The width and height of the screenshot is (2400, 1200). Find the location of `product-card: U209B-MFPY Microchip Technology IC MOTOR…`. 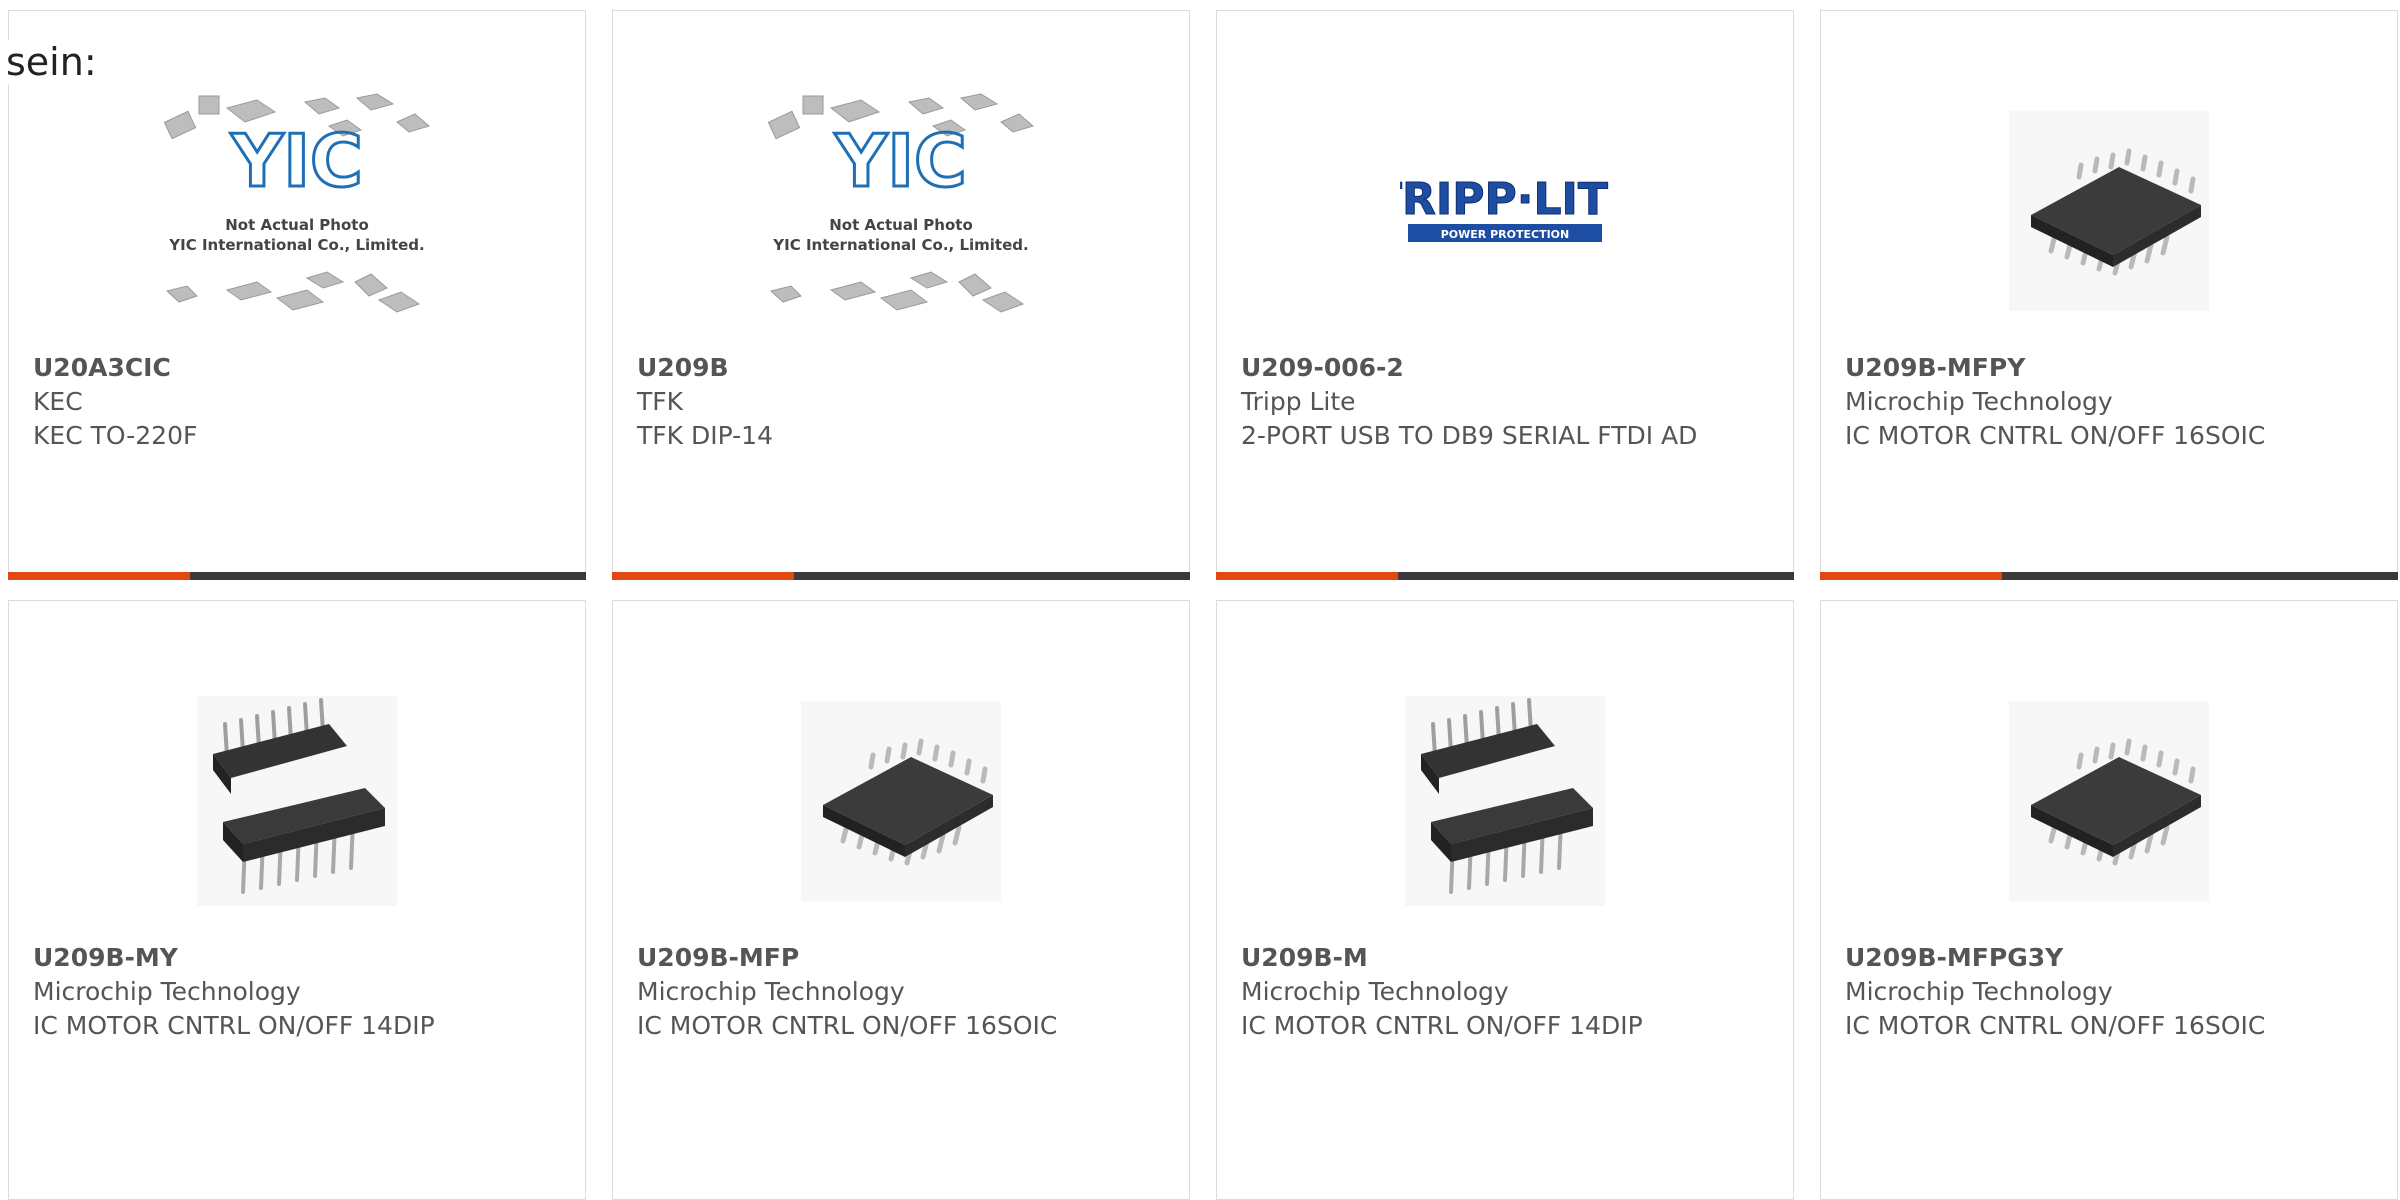

product-card: U209B-MFPY Microchip Technology IC MOTOR… is located at coordinates (2109, 295).